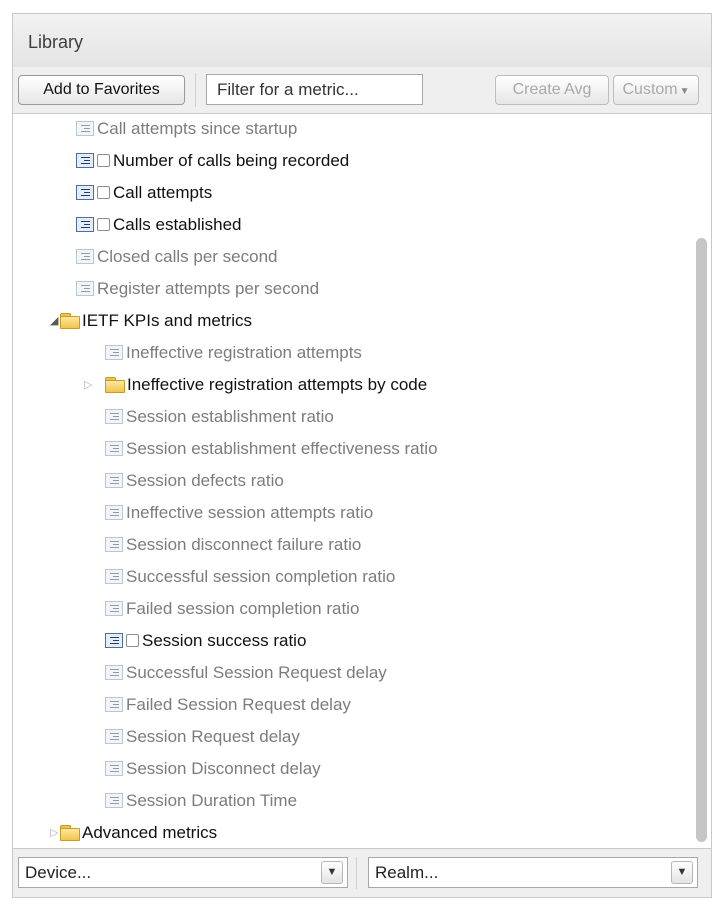  I want to click on tree-item-session-defects-ratio: Session defects ratio, so click(351, 482).